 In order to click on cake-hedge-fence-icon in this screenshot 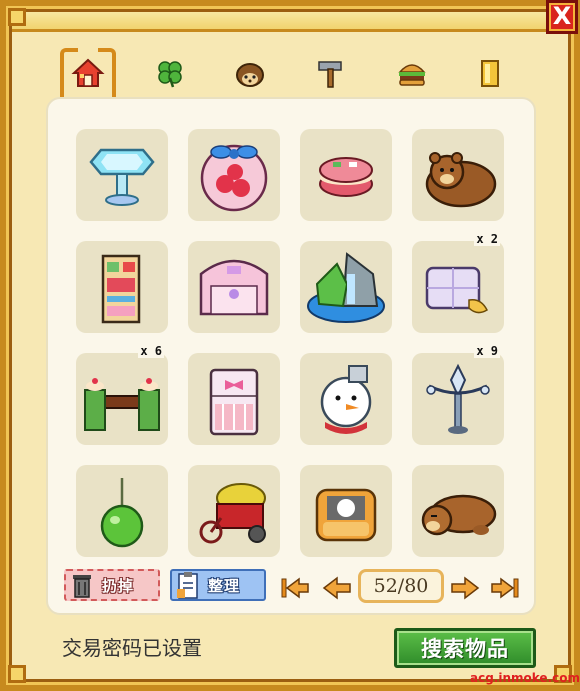, I will do `click(122, 404)`.